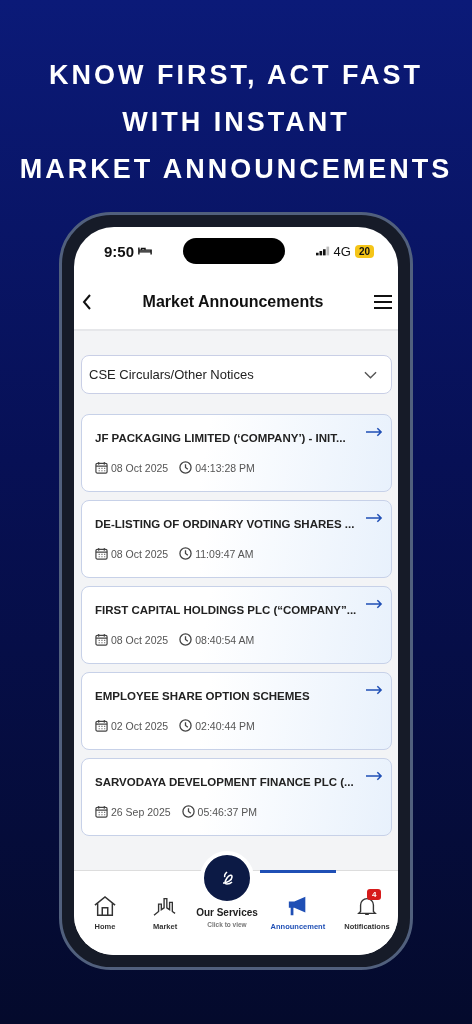 The image size is (472, 1024). What do you see at coordinates (165, 906) in the screenshot?
I see `city-chart-icon` at bounding box center [165, 906].